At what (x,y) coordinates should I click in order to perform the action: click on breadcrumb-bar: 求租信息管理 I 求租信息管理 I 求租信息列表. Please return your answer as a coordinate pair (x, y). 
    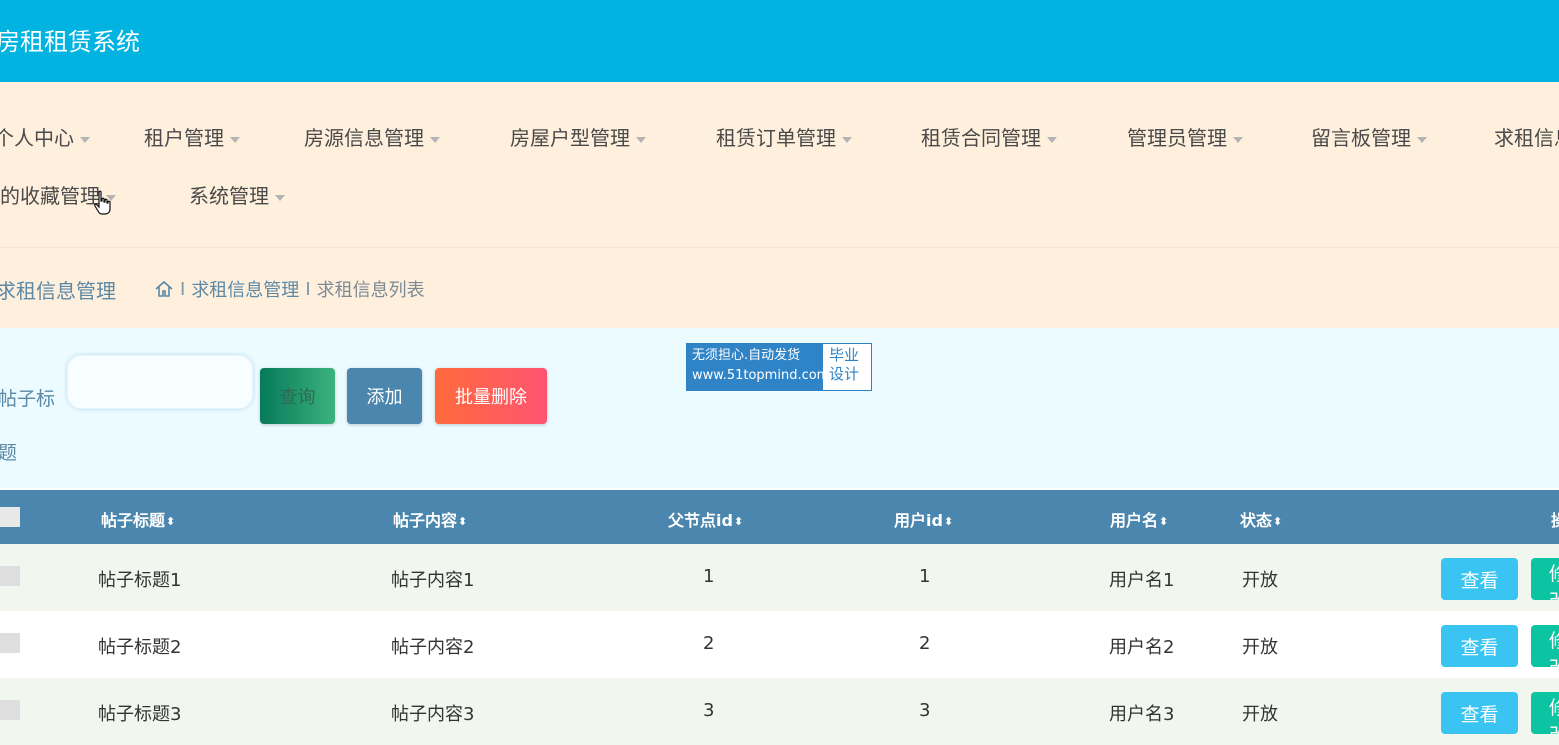
    Looking at the image, I should click on (779, 288).